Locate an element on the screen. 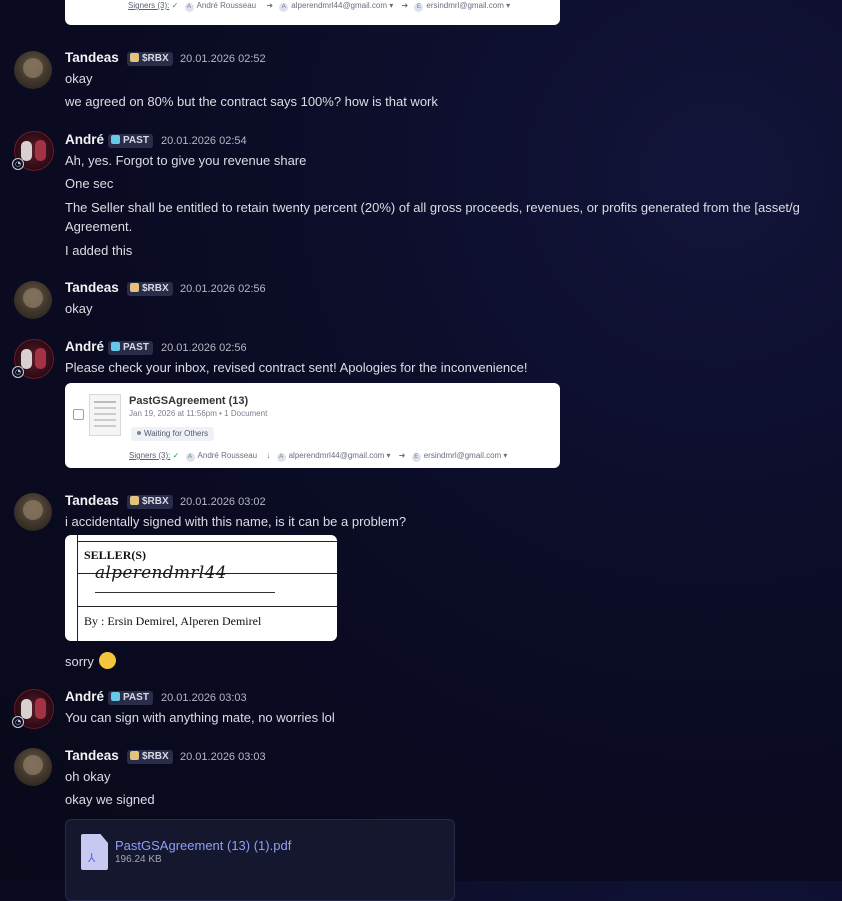  timestamp: 20.01.2026 02:52 is located at coordinates (223, 59).